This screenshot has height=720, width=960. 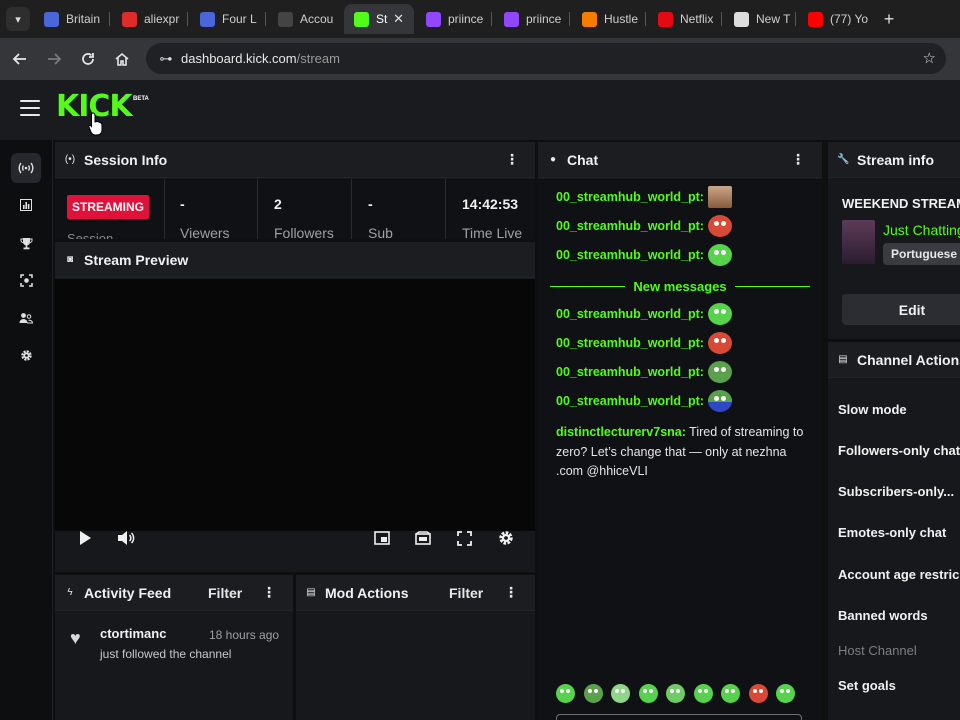 What do you see at coordinates (133, 633) in the screenshot?
I see `activity-user: ctortimanc` at bounding box center [133, 633].